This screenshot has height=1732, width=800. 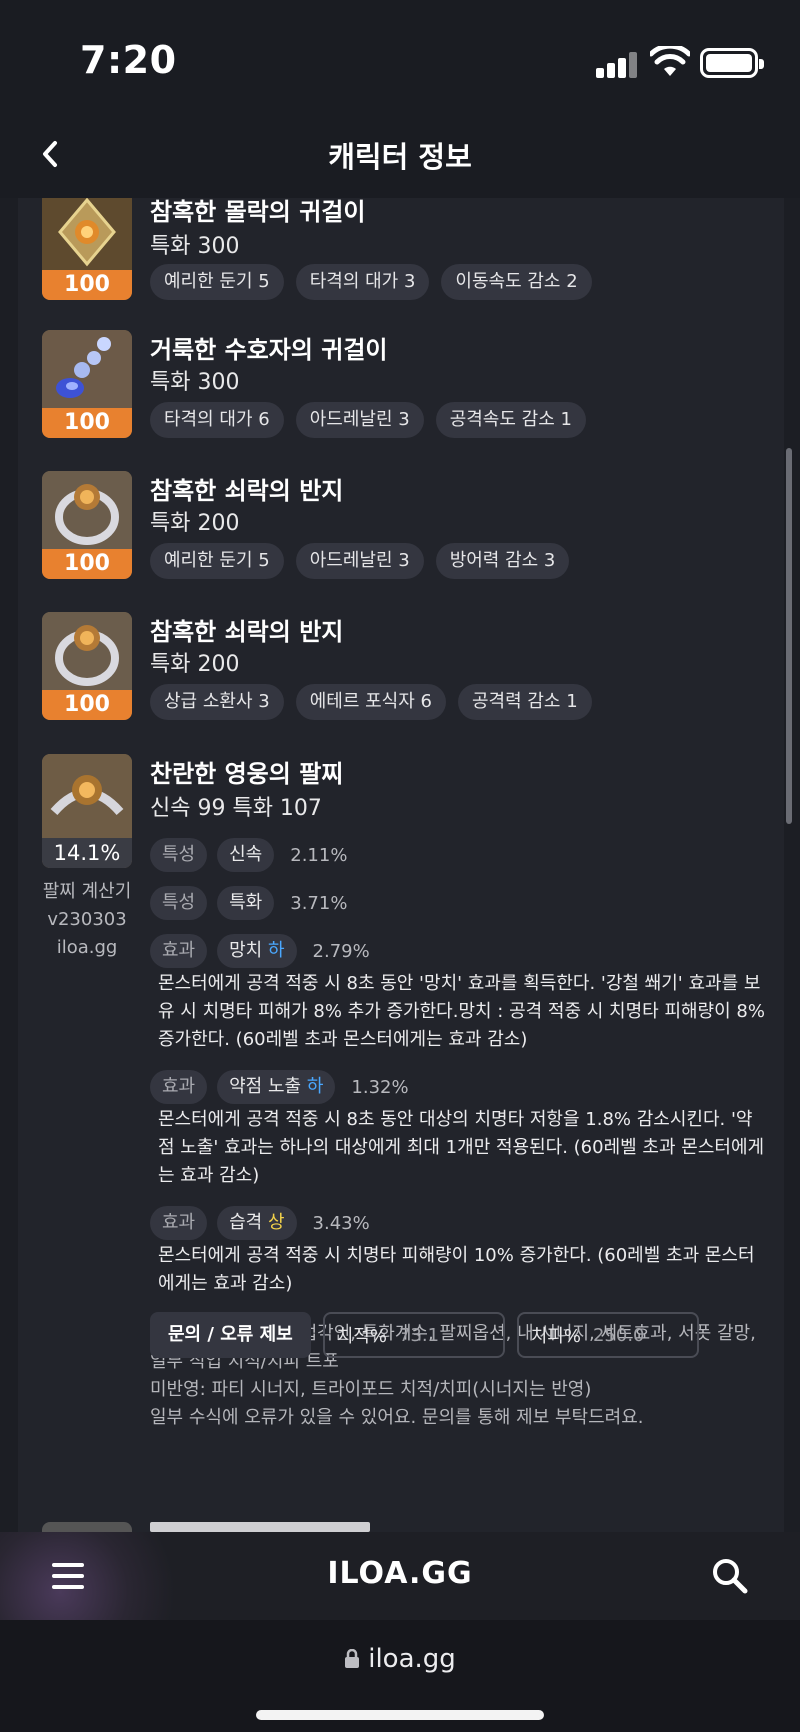 I want to click on item-icon: 14.1%, so click(x=87, y=811).